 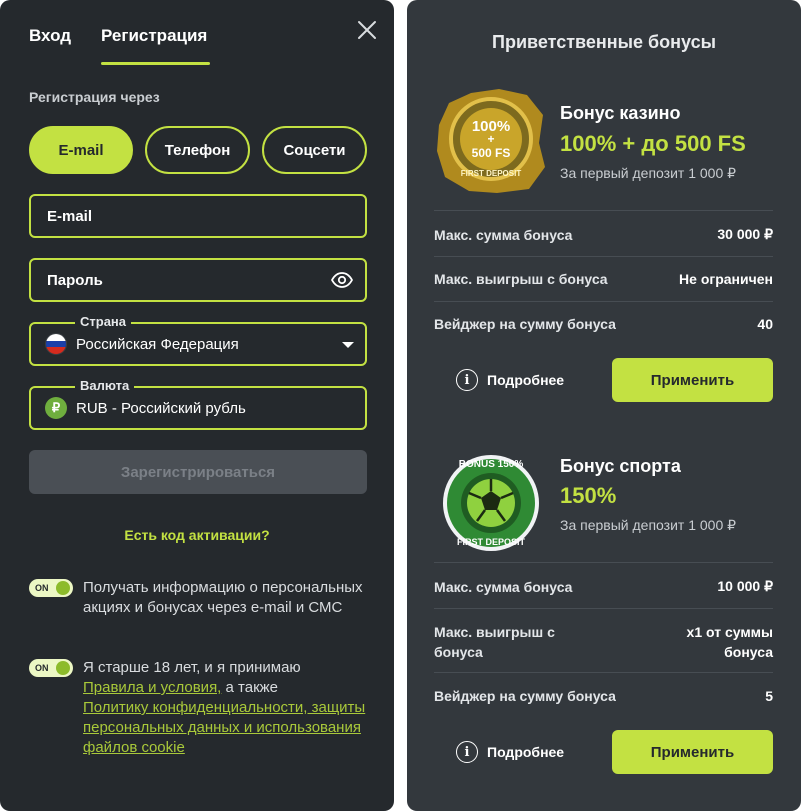 What do you see at coordinates (105, 385) in the screenshot?
I see `currency-label: Валюта` at bounding box center [105, 385].